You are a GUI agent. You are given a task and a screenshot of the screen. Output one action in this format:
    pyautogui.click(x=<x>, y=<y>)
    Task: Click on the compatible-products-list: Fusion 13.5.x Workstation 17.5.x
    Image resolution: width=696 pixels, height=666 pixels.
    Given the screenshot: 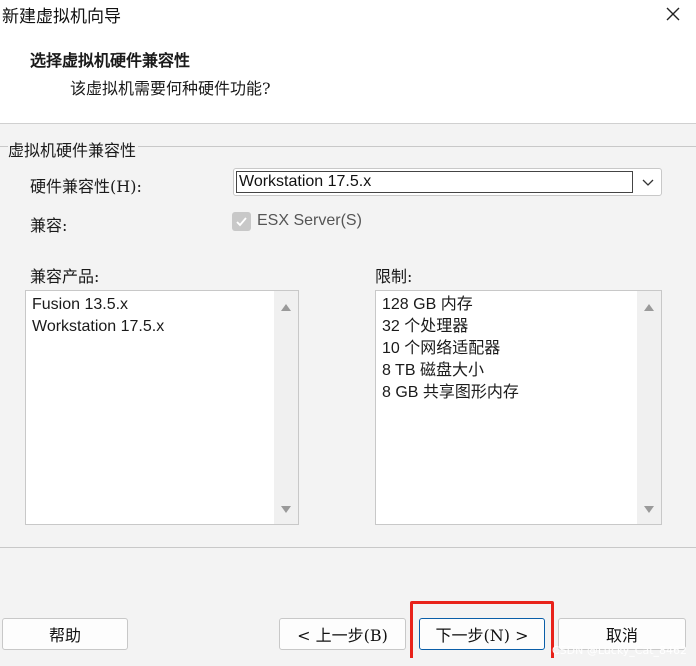 What is the action you would take?
    pyautogui.click(x=162, y=407)
    